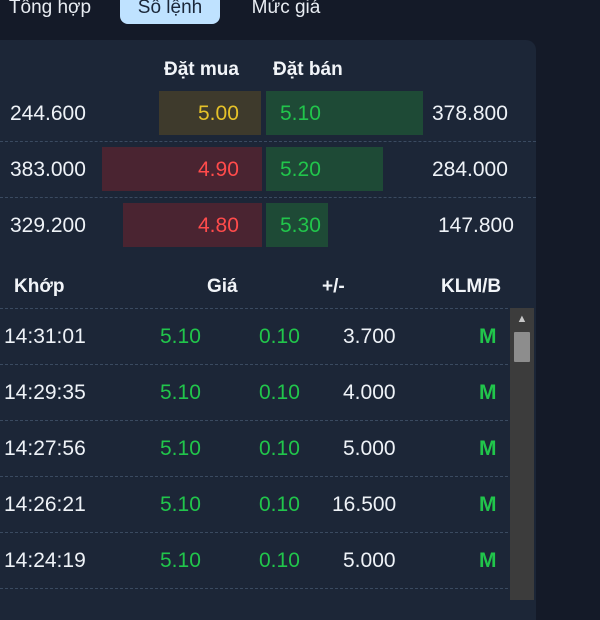 Image resolution: width=600 pixels, height=620 pixels. Describe the element at coordinates (522, 454) in the screenshot. I see `trades-scrollbar: ▲` at that location.